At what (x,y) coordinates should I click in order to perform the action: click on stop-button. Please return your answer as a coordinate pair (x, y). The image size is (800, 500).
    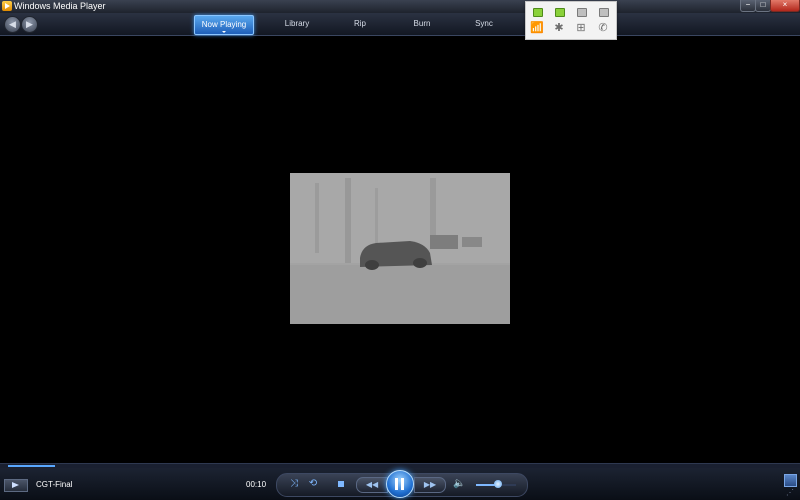
    Looking at the image, I should click on (341, 484).